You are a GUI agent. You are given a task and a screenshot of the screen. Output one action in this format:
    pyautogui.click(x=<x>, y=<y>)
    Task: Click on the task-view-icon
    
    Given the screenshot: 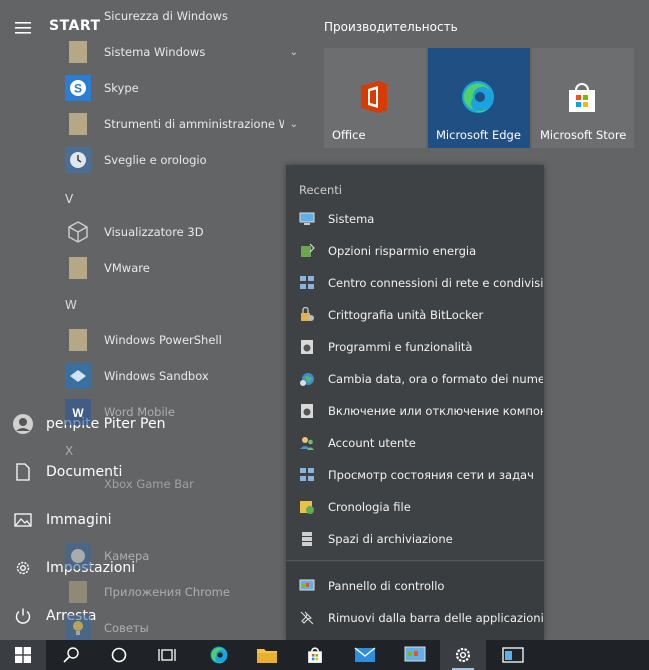 What is the action you would take?
    pyautogui.click(x=167, y=655)
    